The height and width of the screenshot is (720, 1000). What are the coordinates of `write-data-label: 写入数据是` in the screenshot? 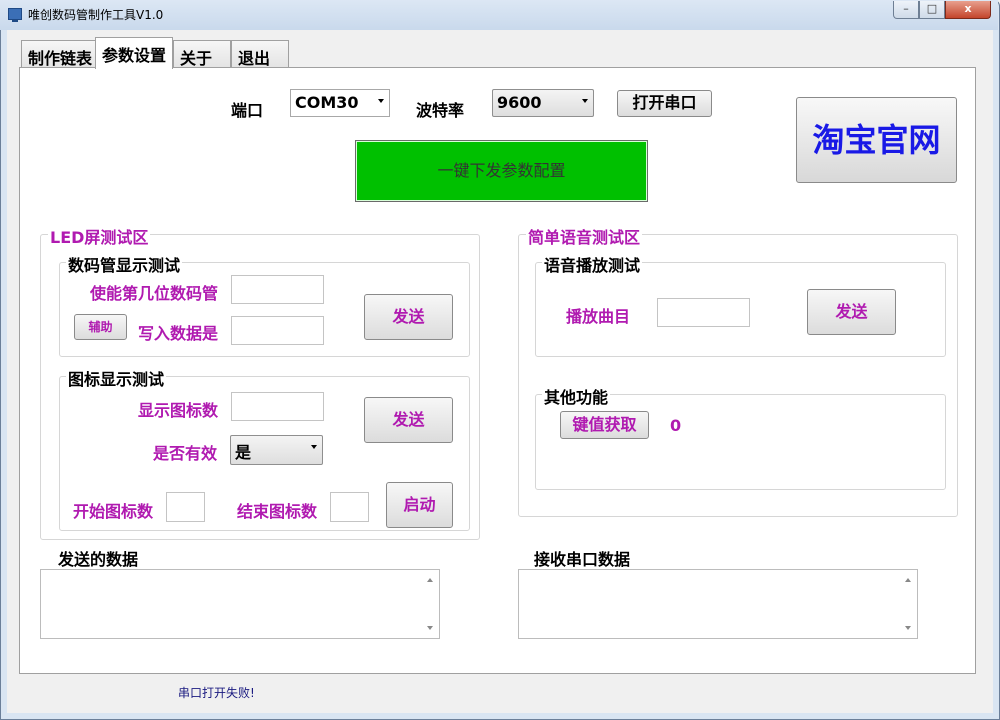 It's located at (178, 333).